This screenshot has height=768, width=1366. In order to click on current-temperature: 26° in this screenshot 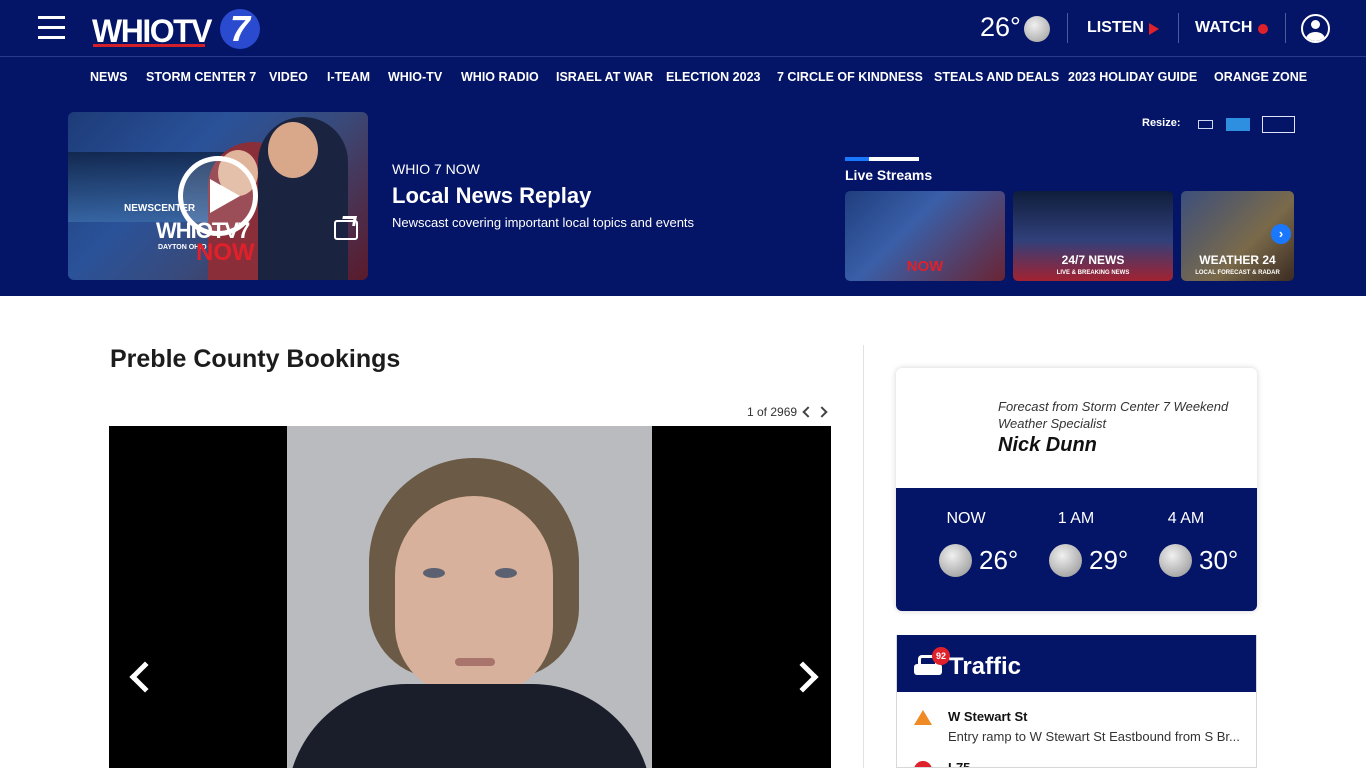, I will do `click(1000, 27)`.